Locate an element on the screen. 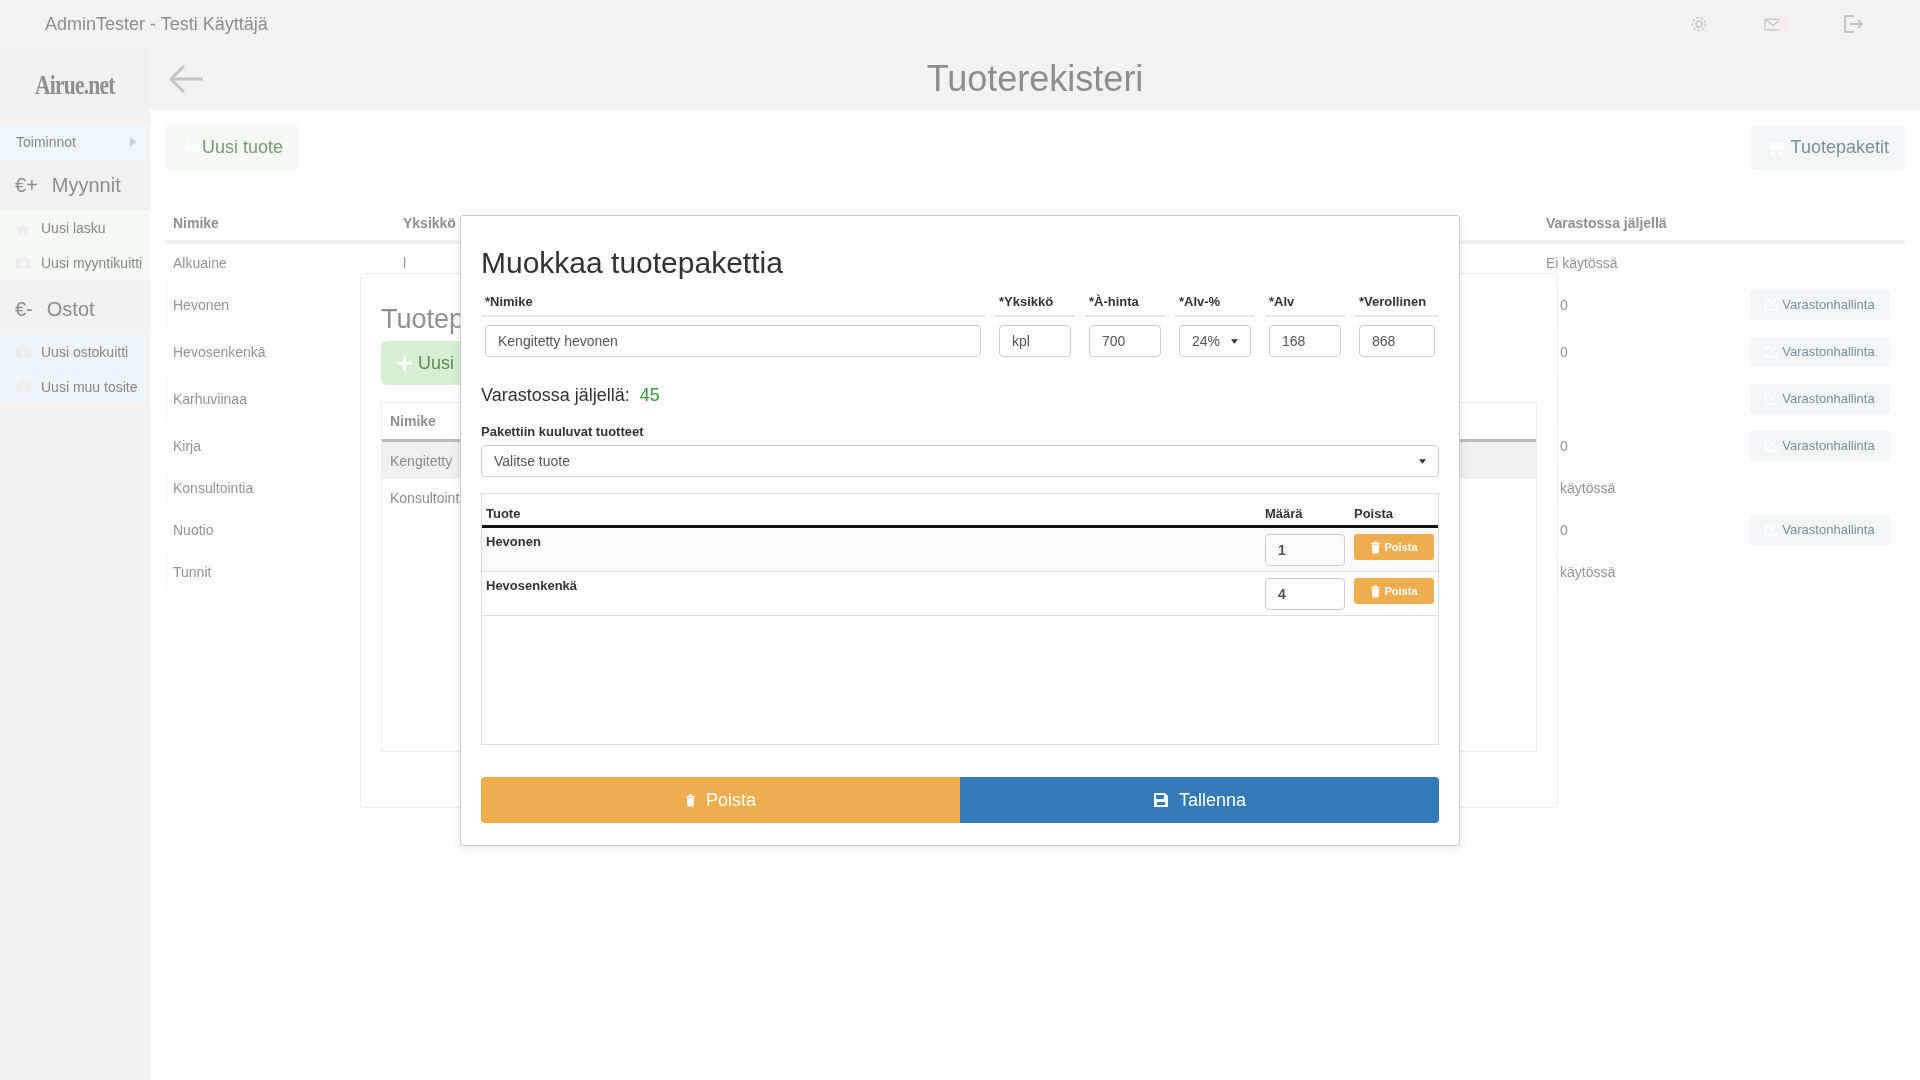  save-button: Tallenna is located at coordinates (1199, 800).